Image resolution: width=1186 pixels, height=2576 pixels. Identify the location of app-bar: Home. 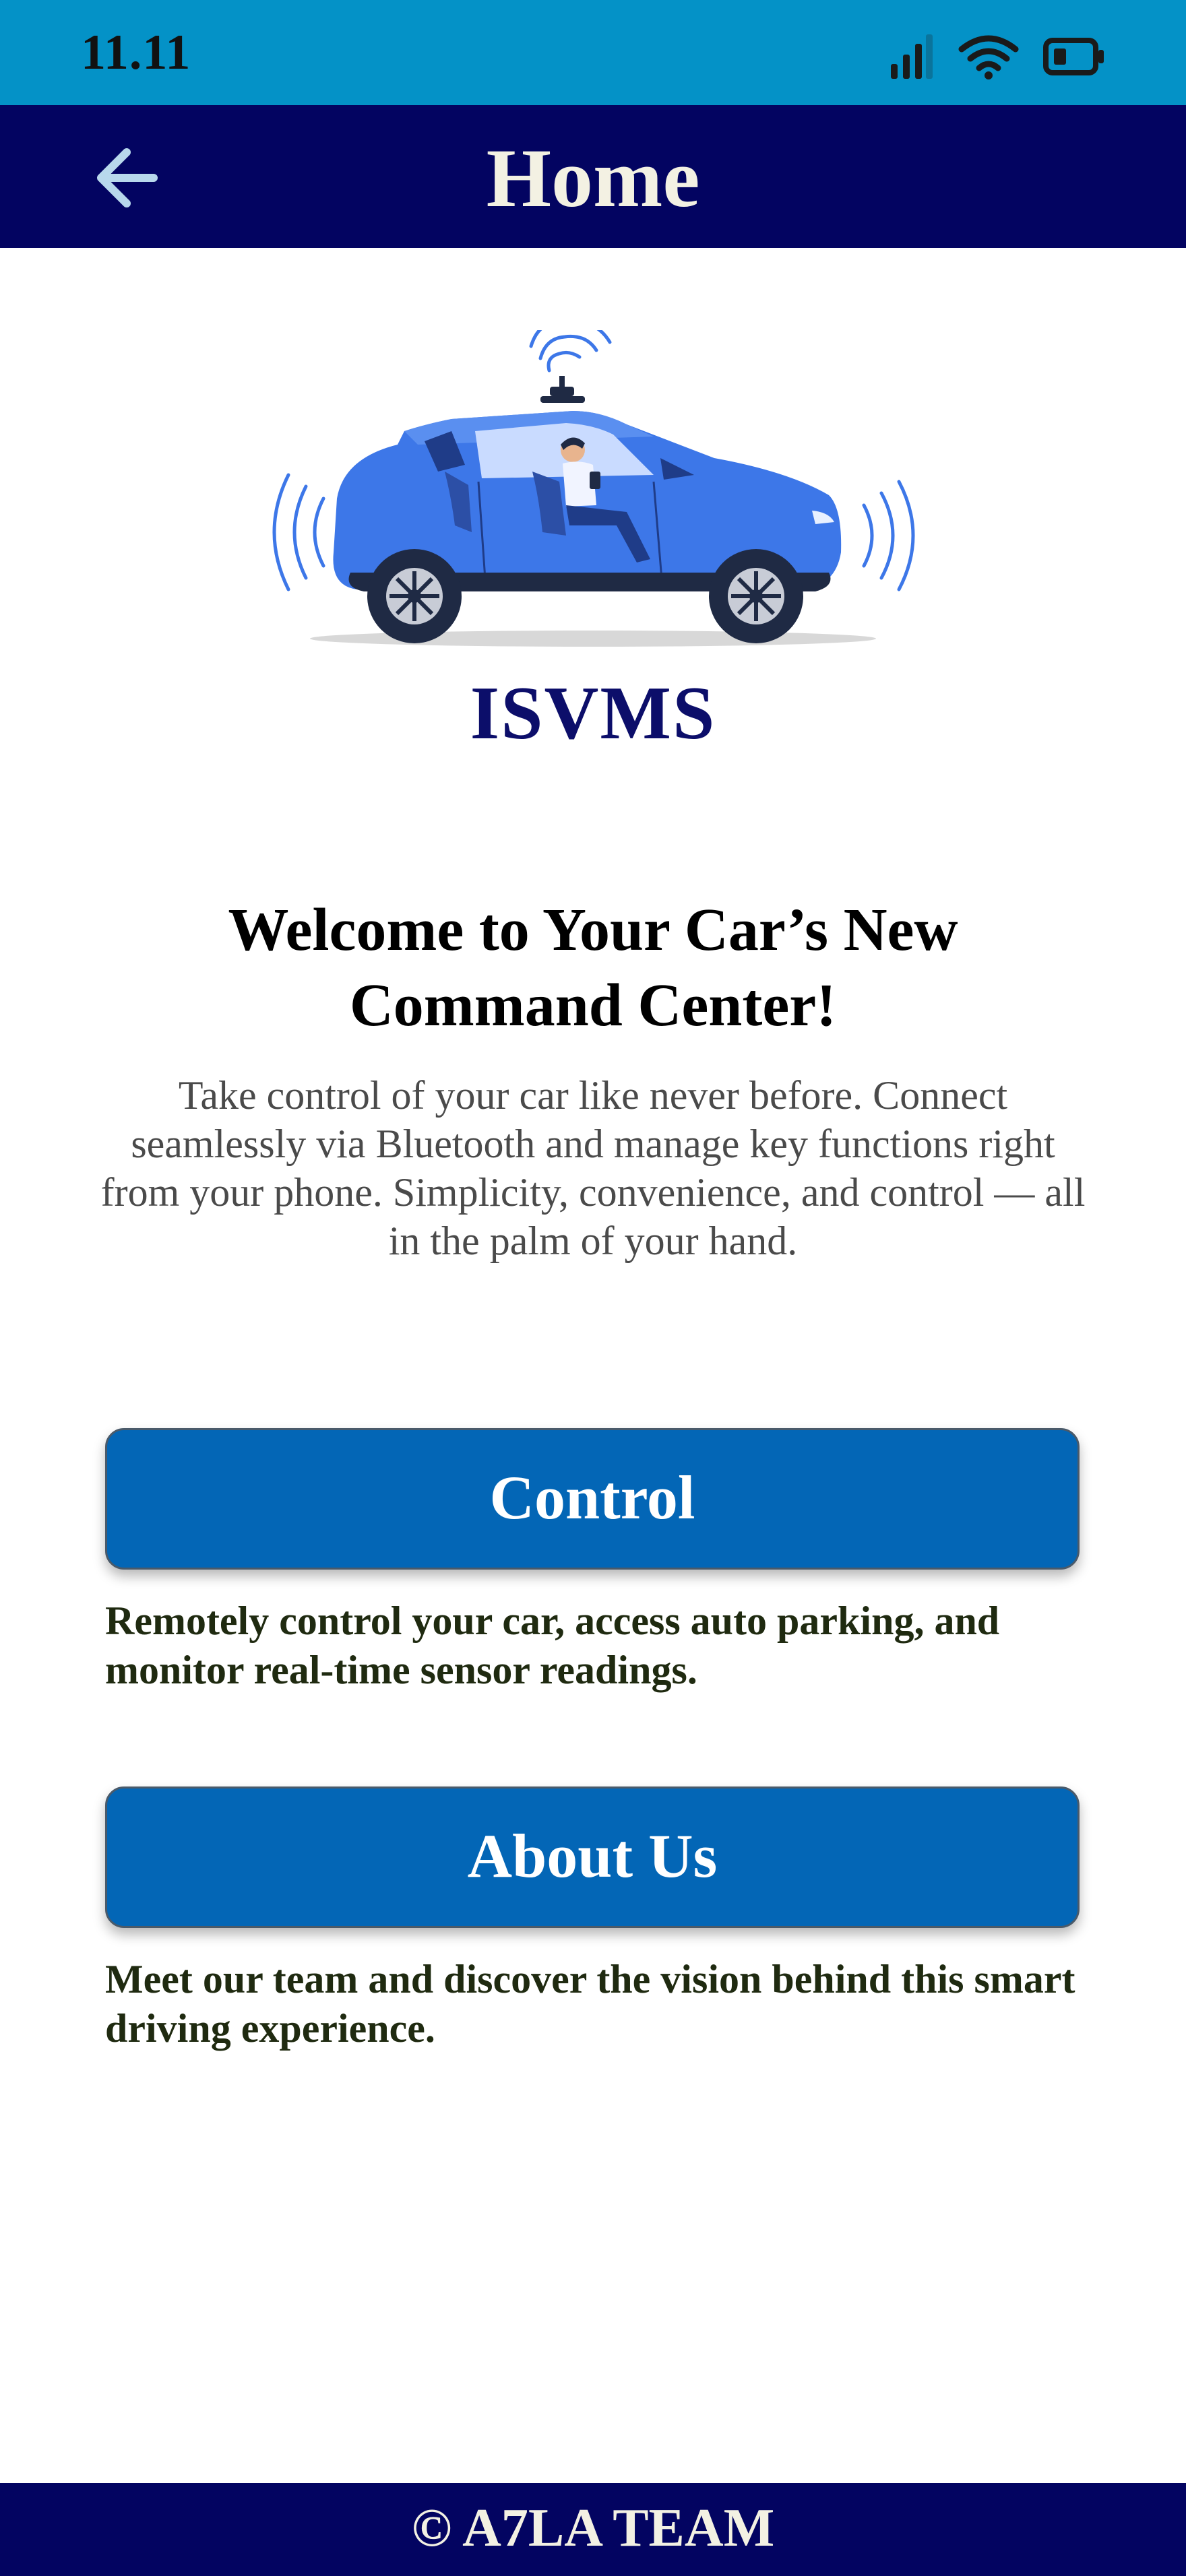
(593, 176).